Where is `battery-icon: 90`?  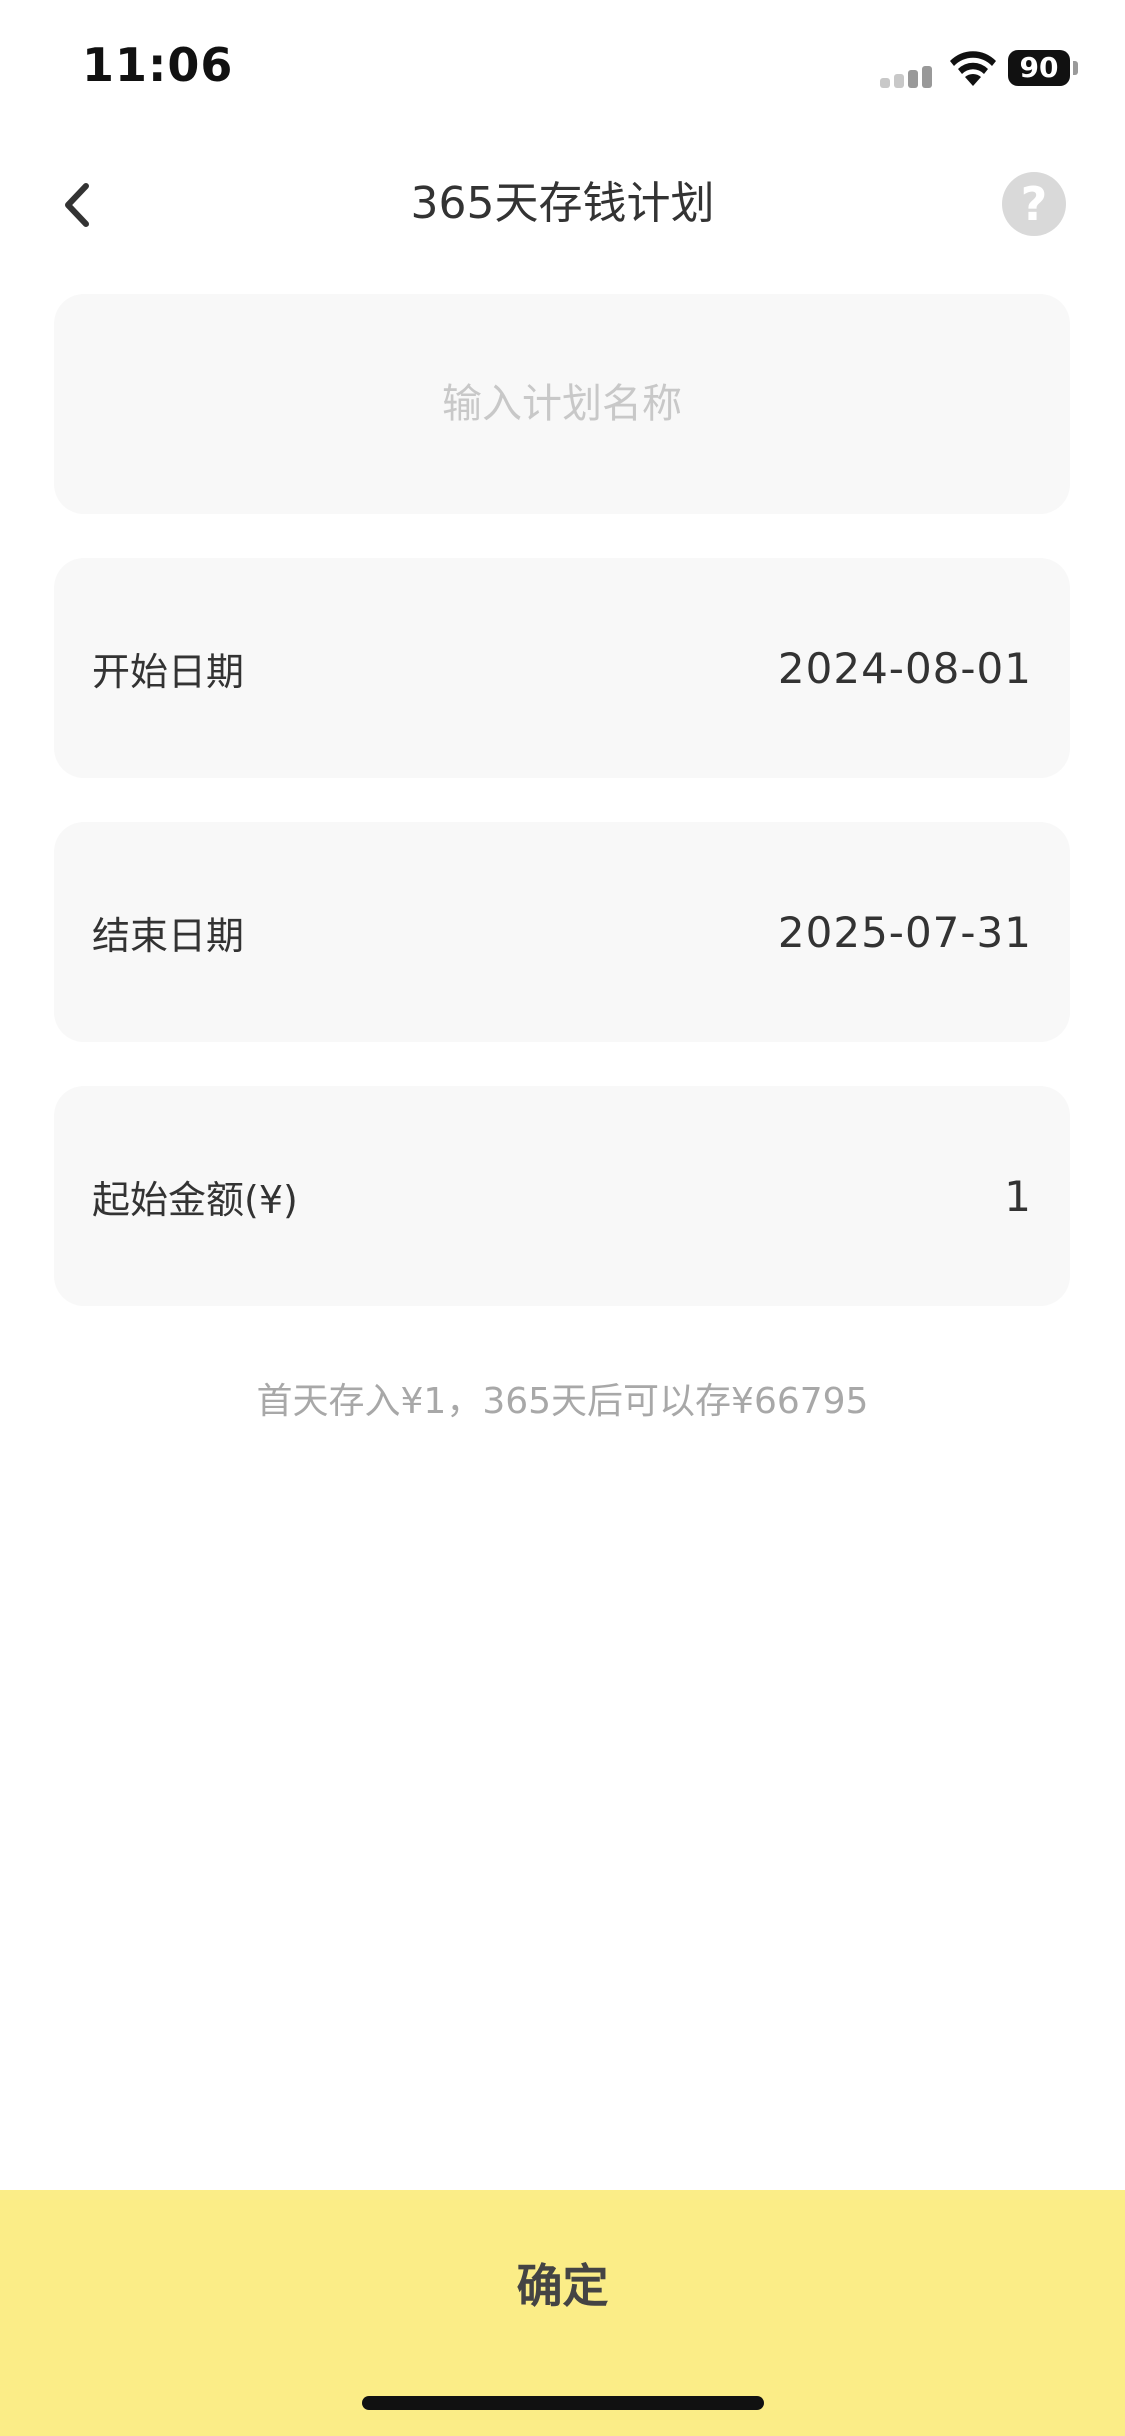 battery-icon: 90 is located at coordinates (1039, 68).